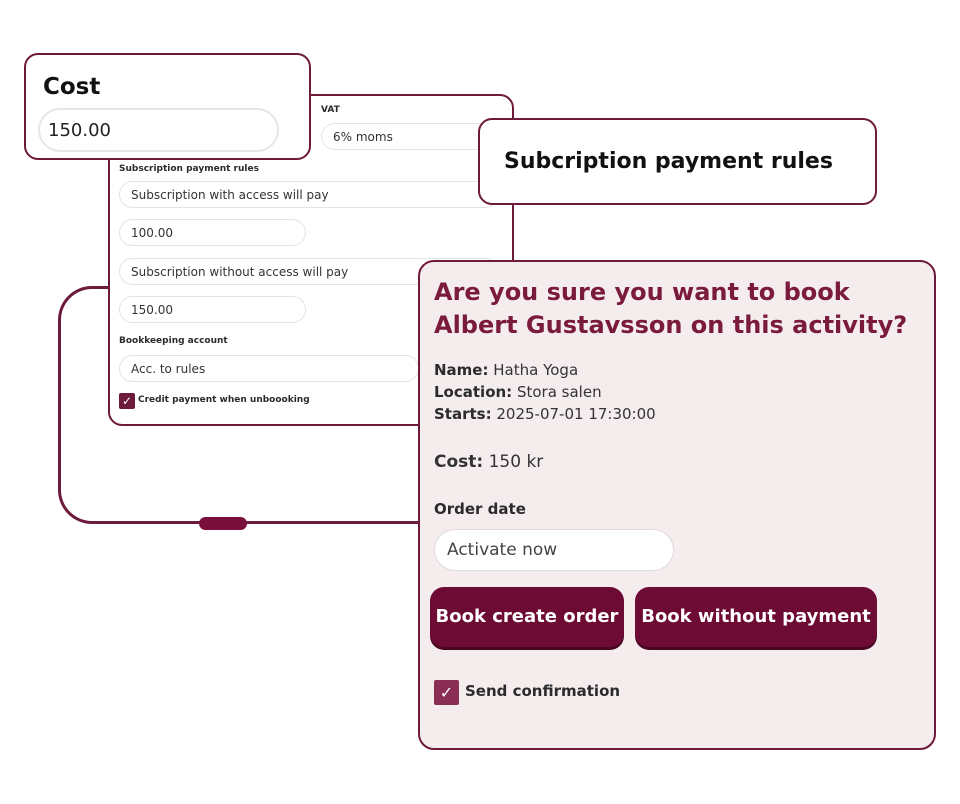 The image size is (960, 804). Describe the element at coordinates (406, 136) in the screenshot. I see `vat-select: 6% moms` at that location.